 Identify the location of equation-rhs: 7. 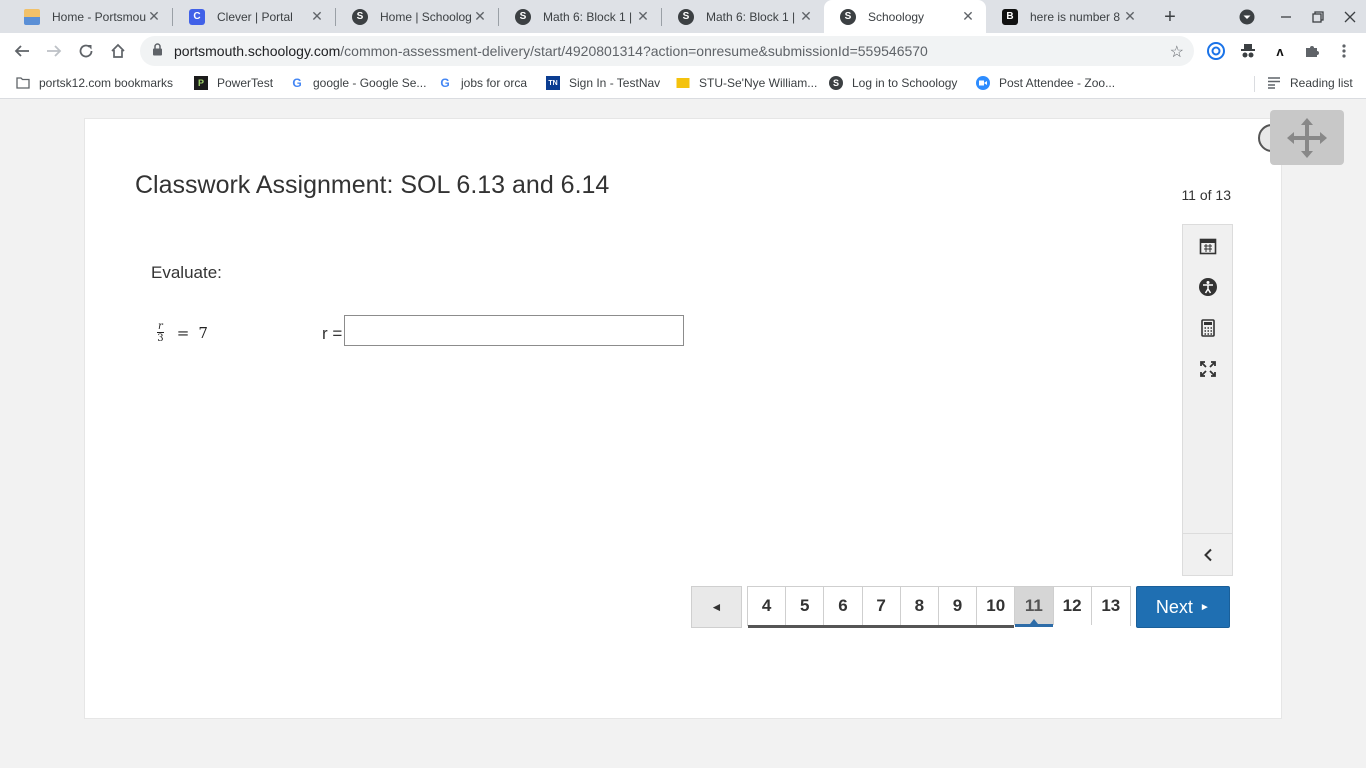
(203, 332).